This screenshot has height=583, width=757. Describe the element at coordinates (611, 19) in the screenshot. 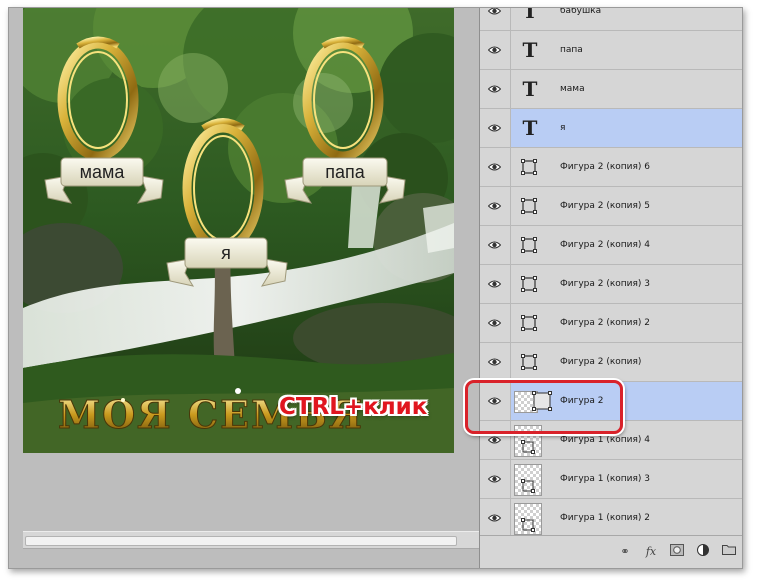

I see `layer-row: Tбабушка` at that location.